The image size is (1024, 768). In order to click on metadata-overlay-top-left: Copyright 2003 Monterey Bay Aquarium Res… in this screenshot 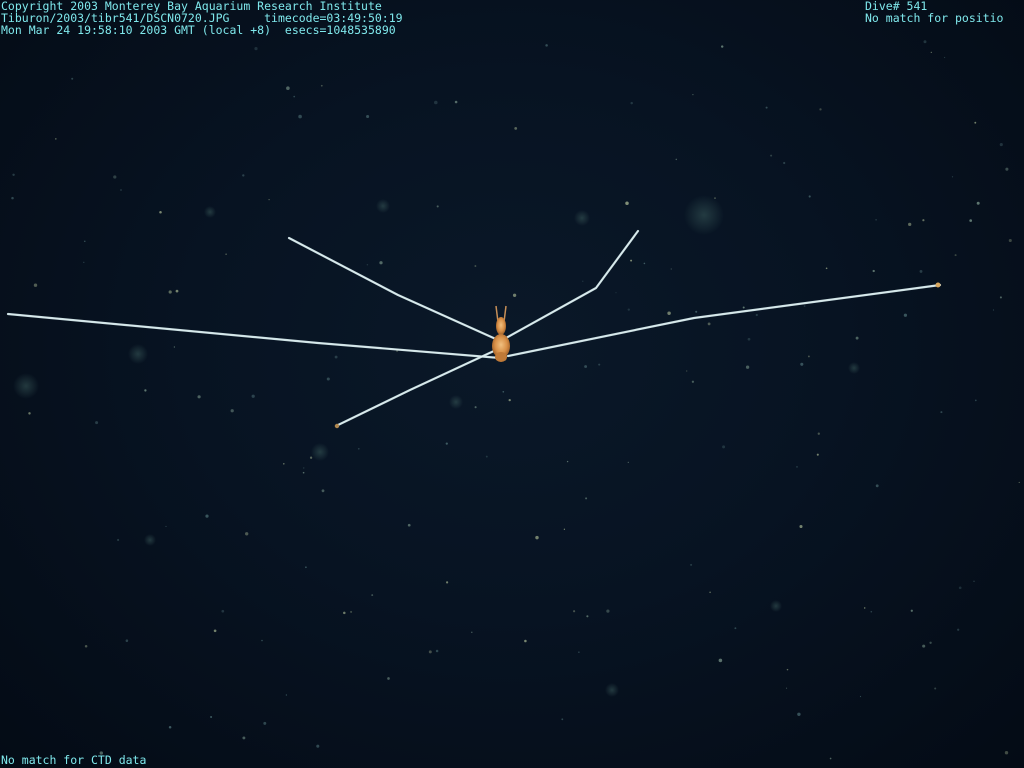, I will do `click(202, 18)`.